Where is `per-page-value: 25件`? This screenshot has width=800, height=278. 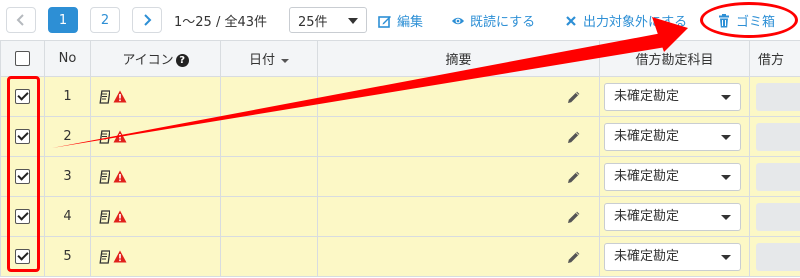 per-page-value: 25件 is located at coordinates (313, 22).